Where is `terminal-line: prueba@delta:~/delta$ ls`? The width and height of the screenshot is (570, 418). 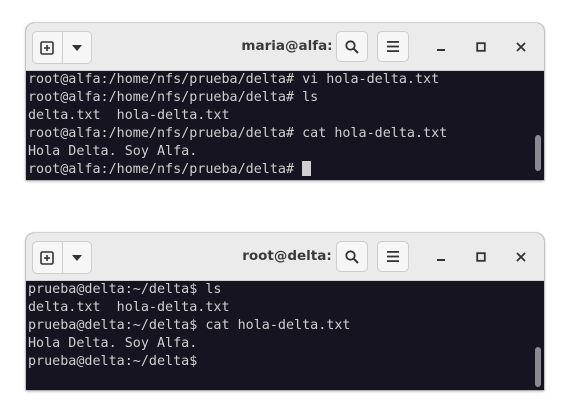
terminal-line: prueba@delta:~/delta$ ls is located at coordinates (125, 289).